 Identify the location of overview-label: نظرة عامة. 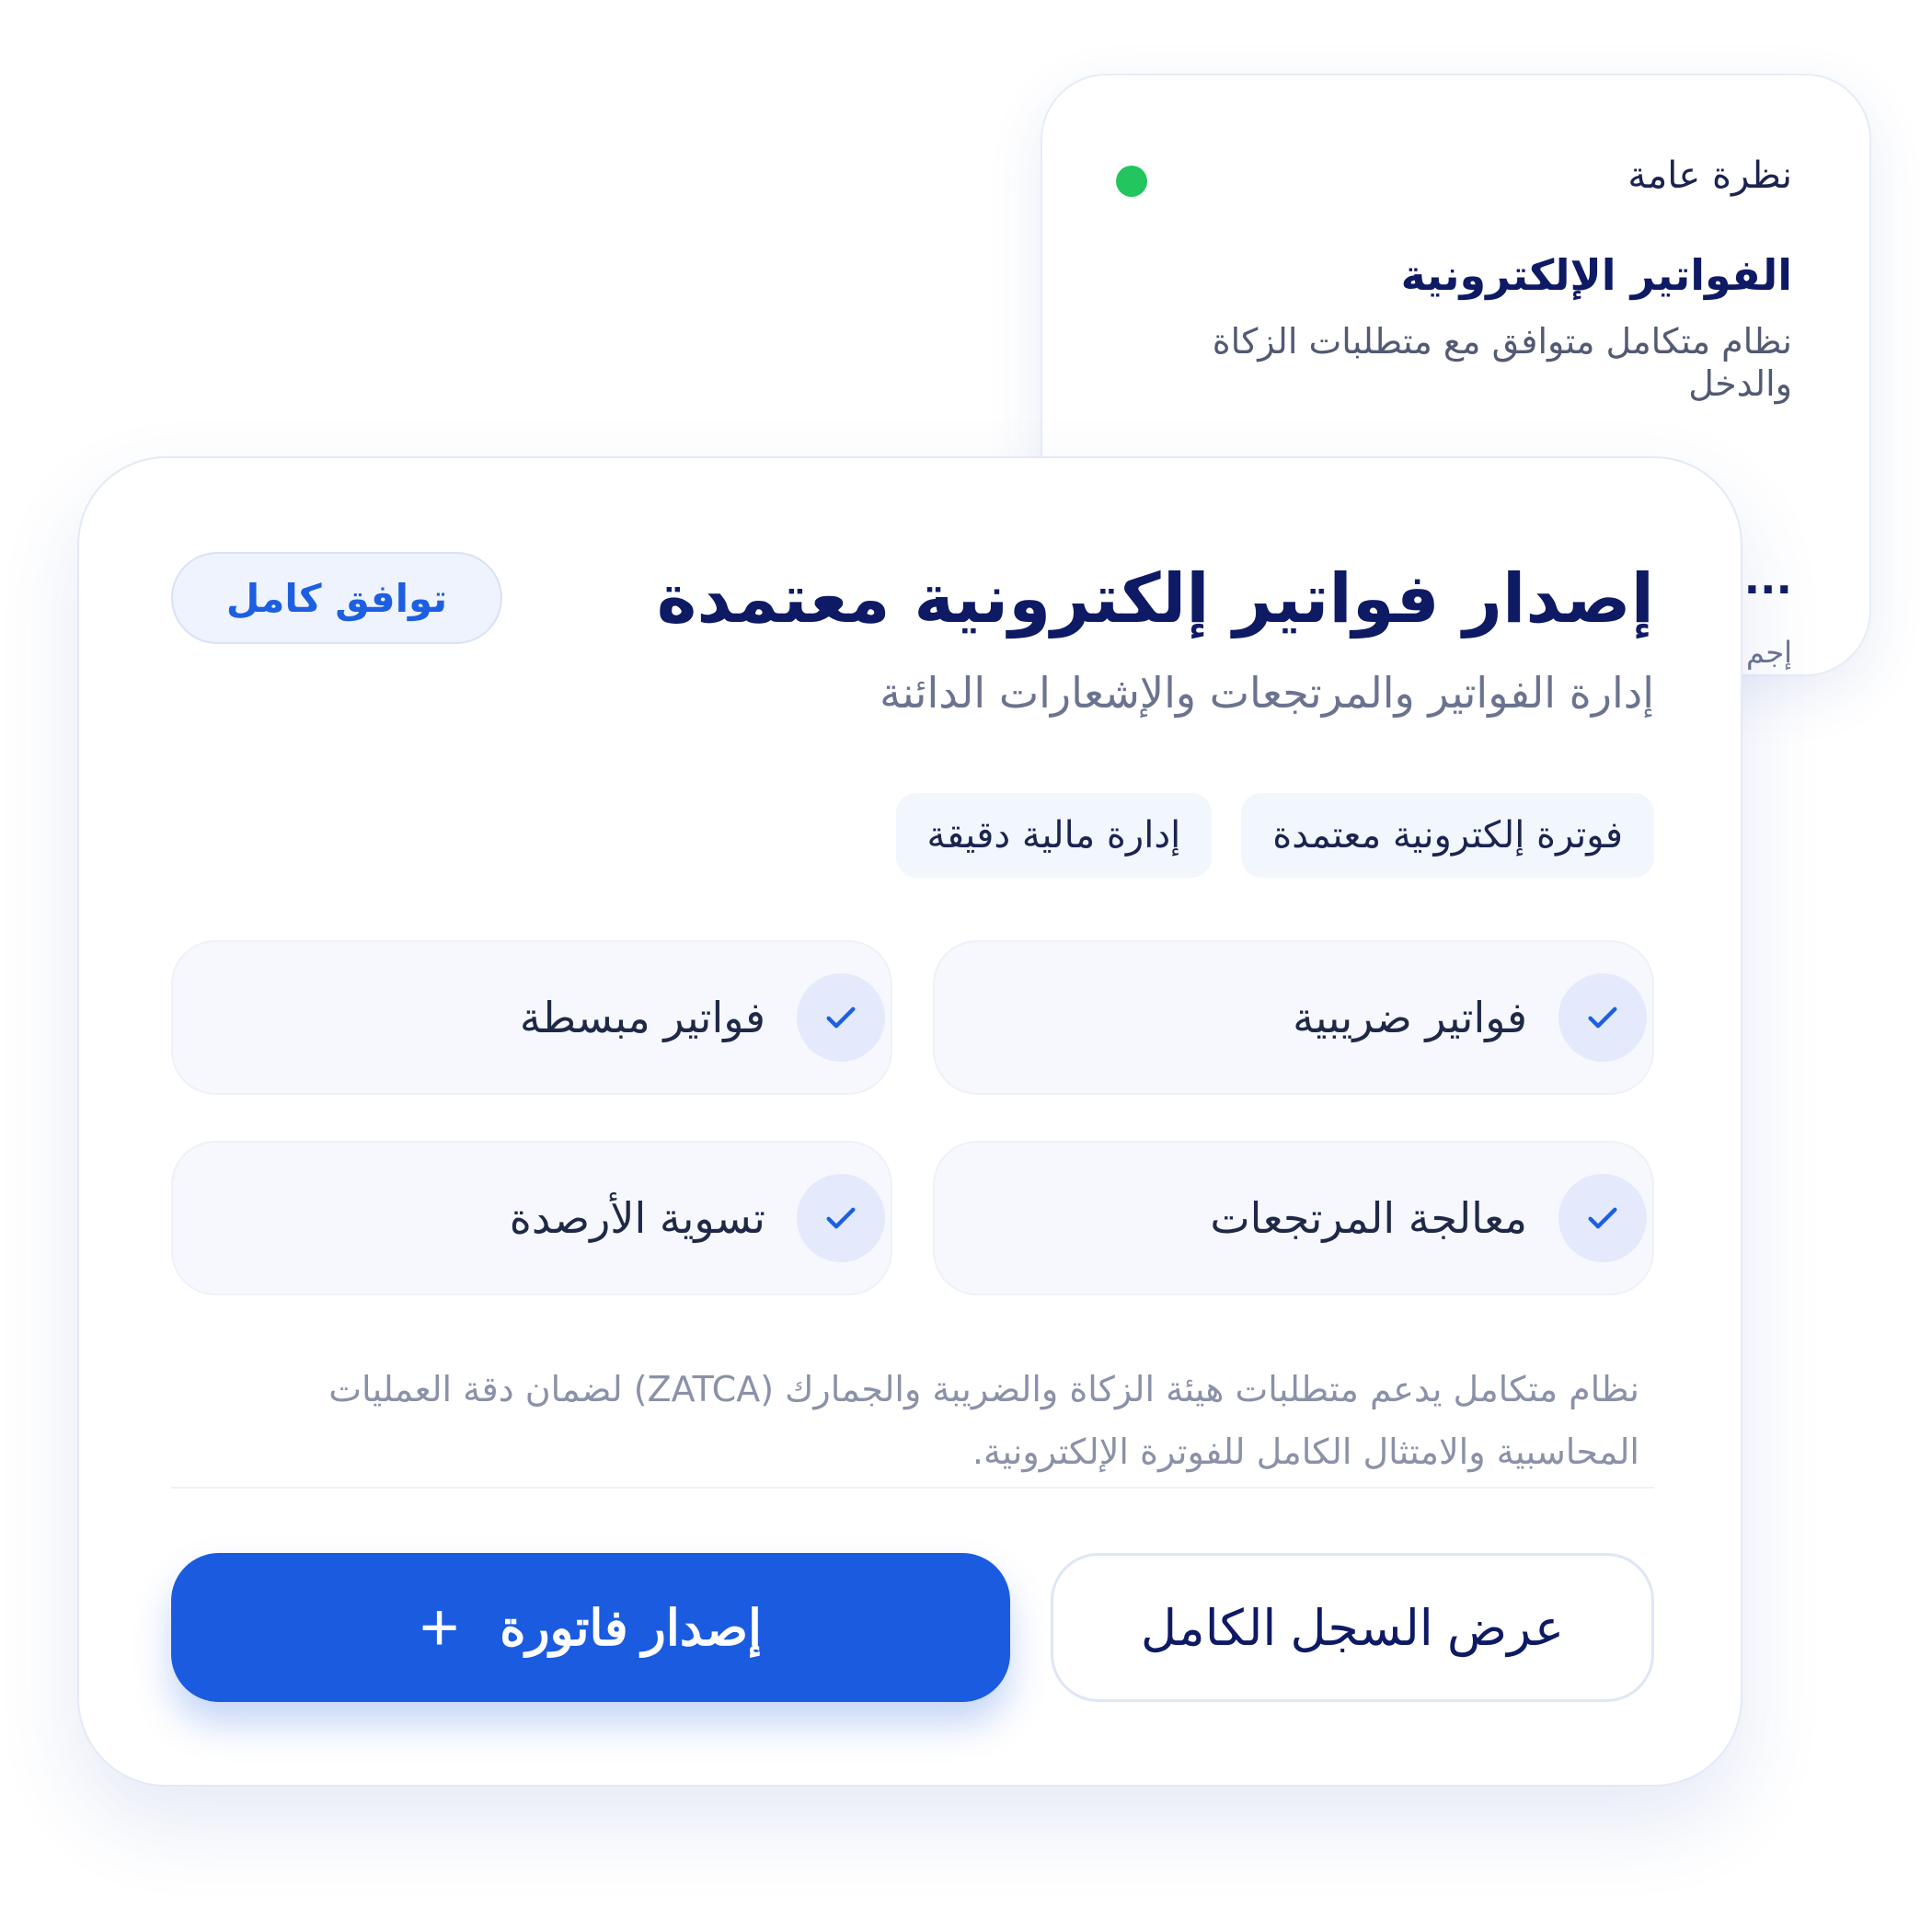
(1709, 176).